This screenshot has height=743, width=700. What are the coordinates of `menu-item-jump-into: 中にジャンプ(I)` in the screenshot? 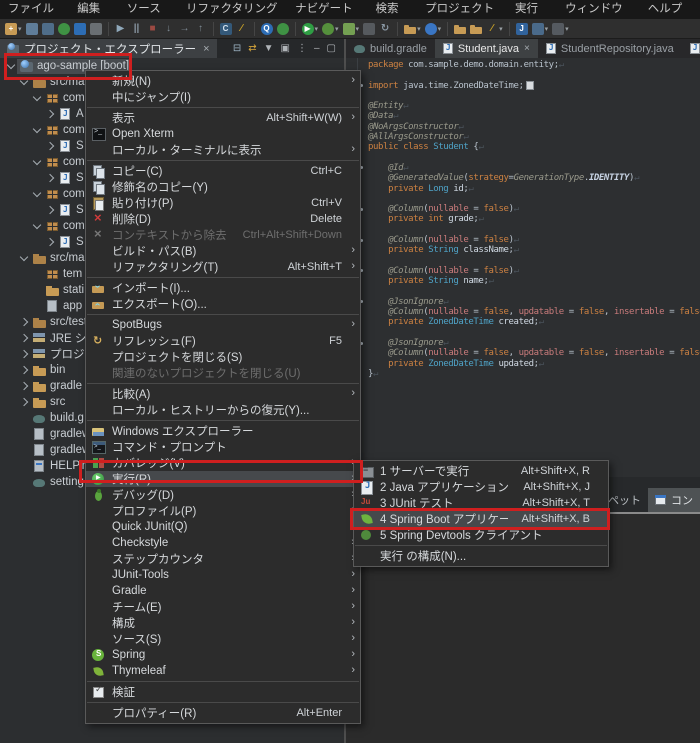 It's located at (223, 97).